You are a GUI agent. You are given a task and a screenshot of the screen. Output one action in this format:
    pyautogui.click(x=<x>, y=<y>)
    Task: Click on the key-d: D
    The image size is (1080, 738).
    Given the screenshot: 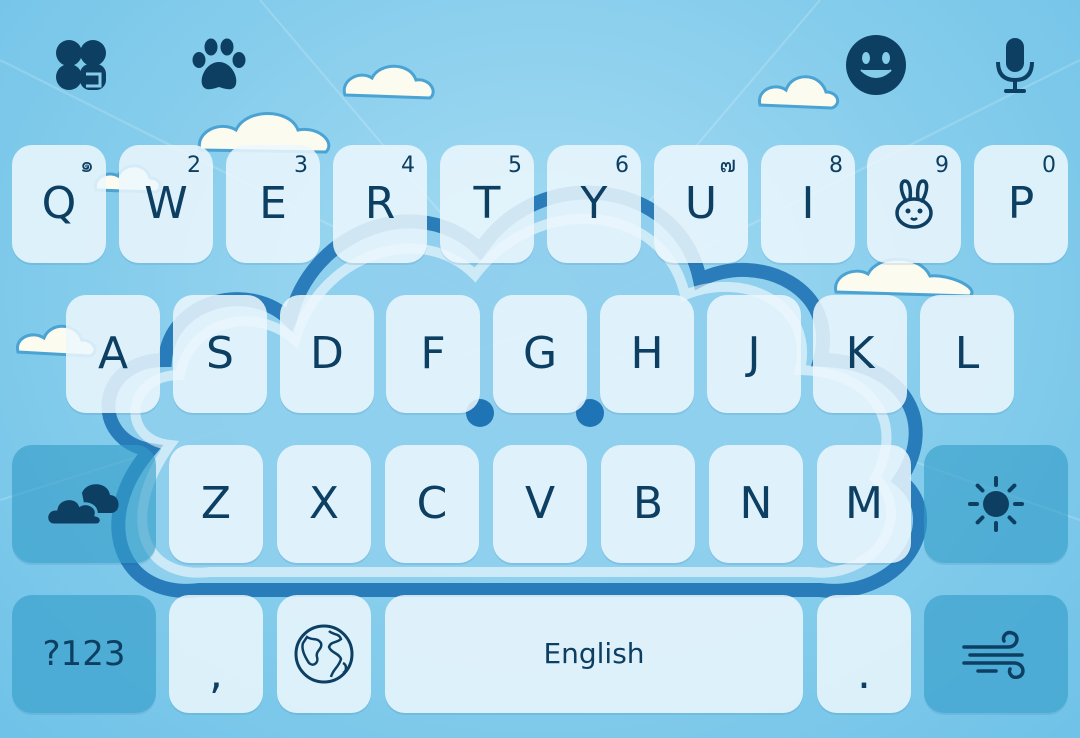 What is the action you would take?
    pyautogui.click(x=327, y=354)
    